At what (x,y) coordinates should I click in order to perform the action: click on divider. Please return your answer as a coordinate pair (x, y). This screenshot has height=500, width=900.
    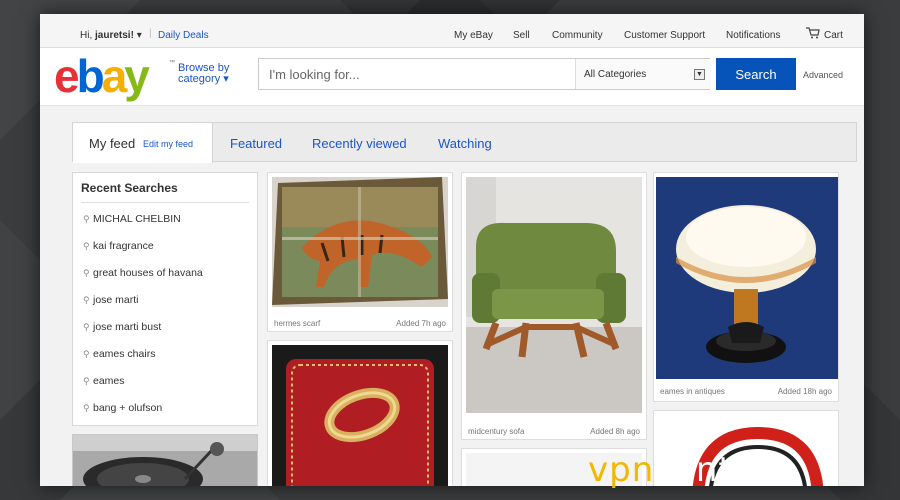
    Looking at the image, I should click on (165, 202).